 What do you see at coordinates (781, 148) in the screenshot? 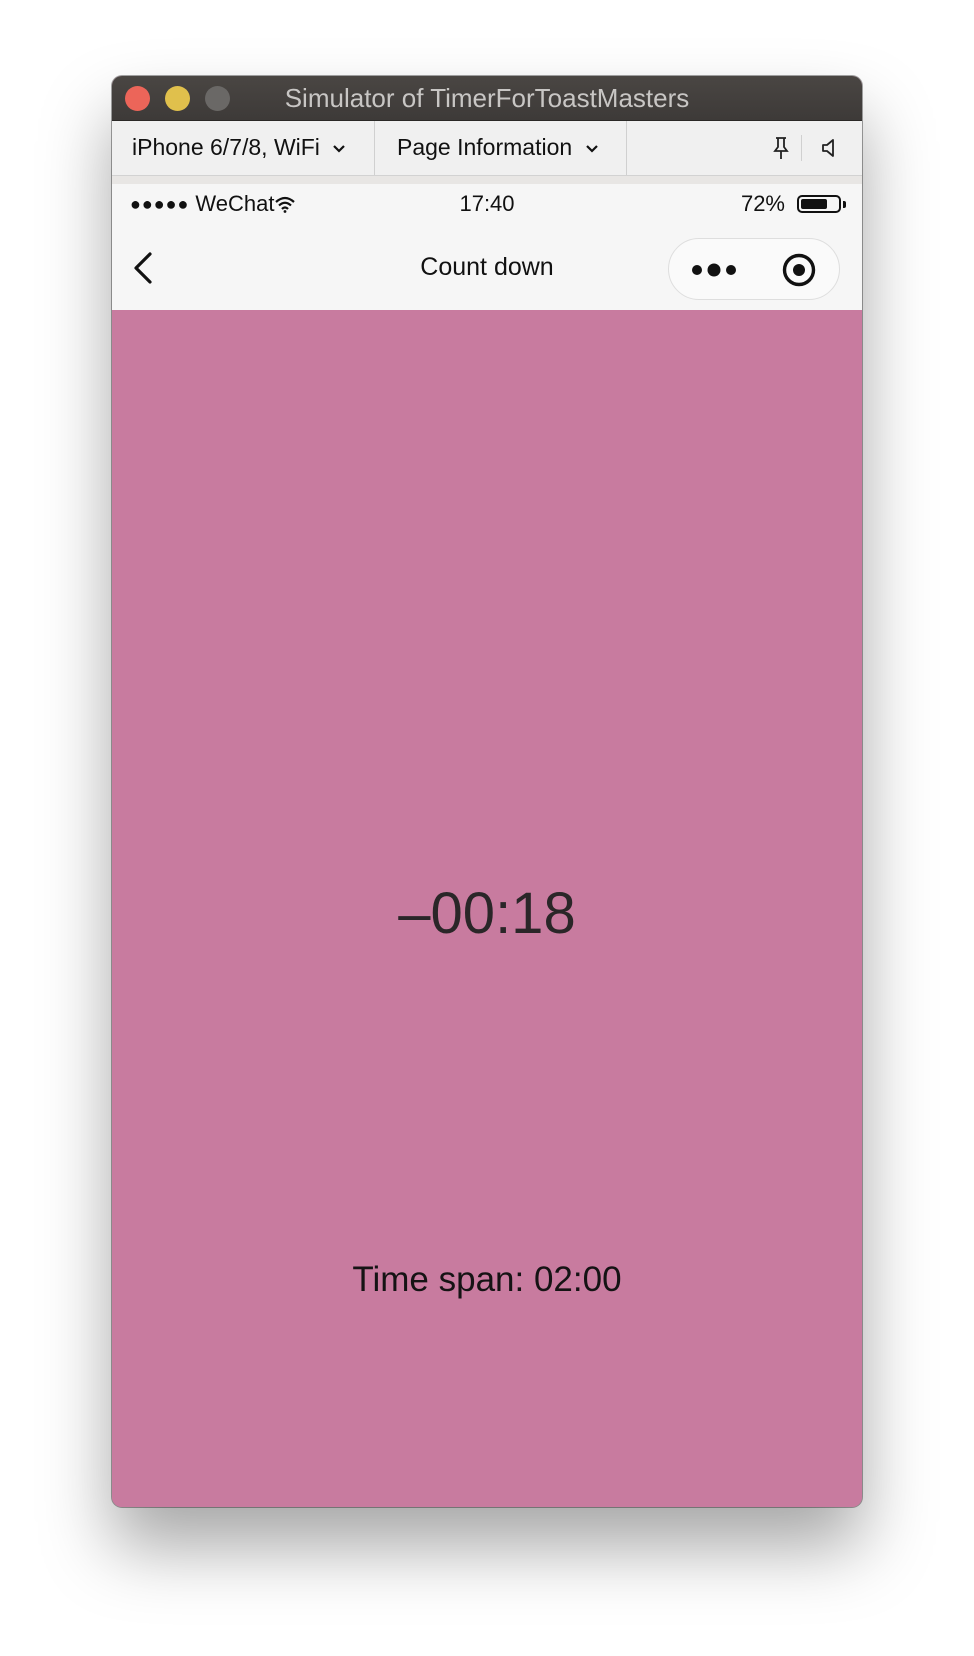
I see `pin-icon` at bounding box center [781, 148].